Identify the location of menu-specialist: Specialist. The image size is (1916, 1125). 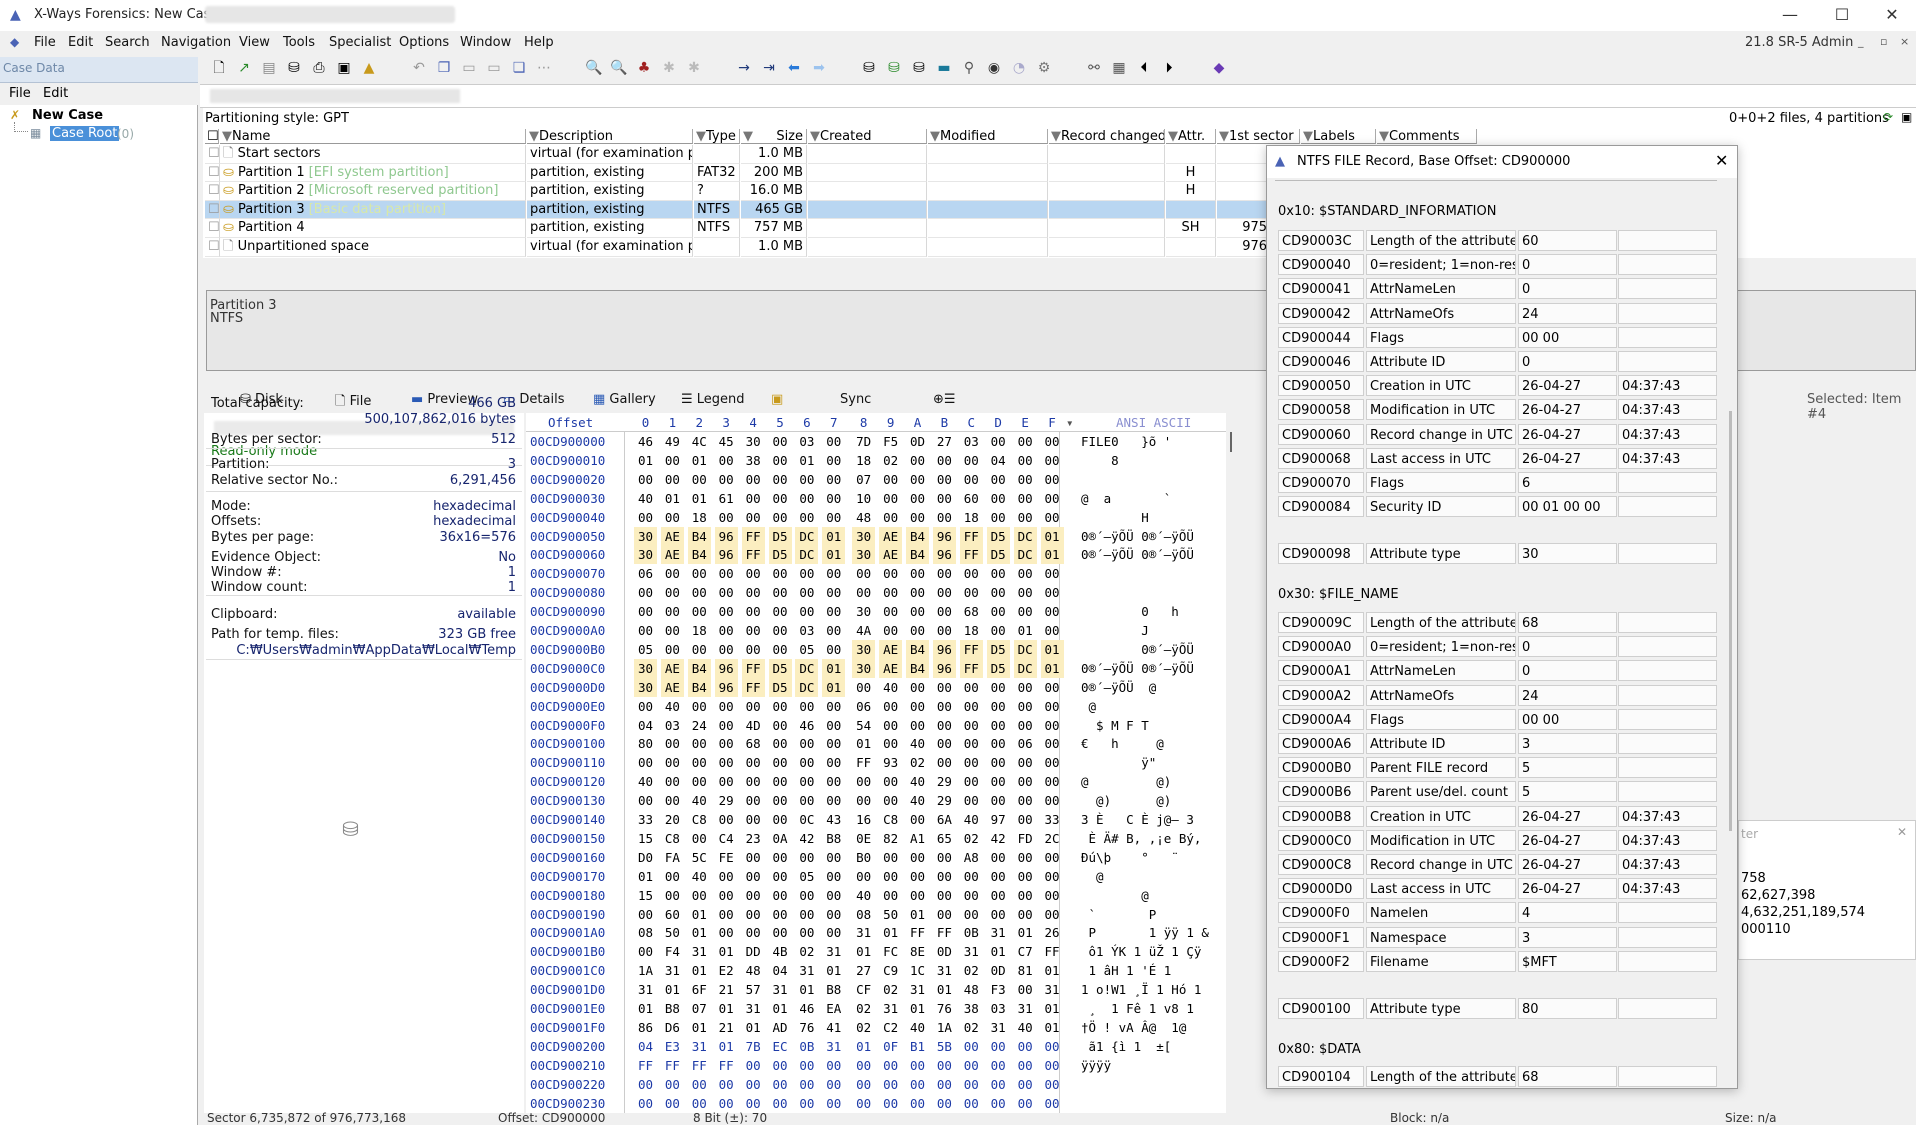
(360, 42).